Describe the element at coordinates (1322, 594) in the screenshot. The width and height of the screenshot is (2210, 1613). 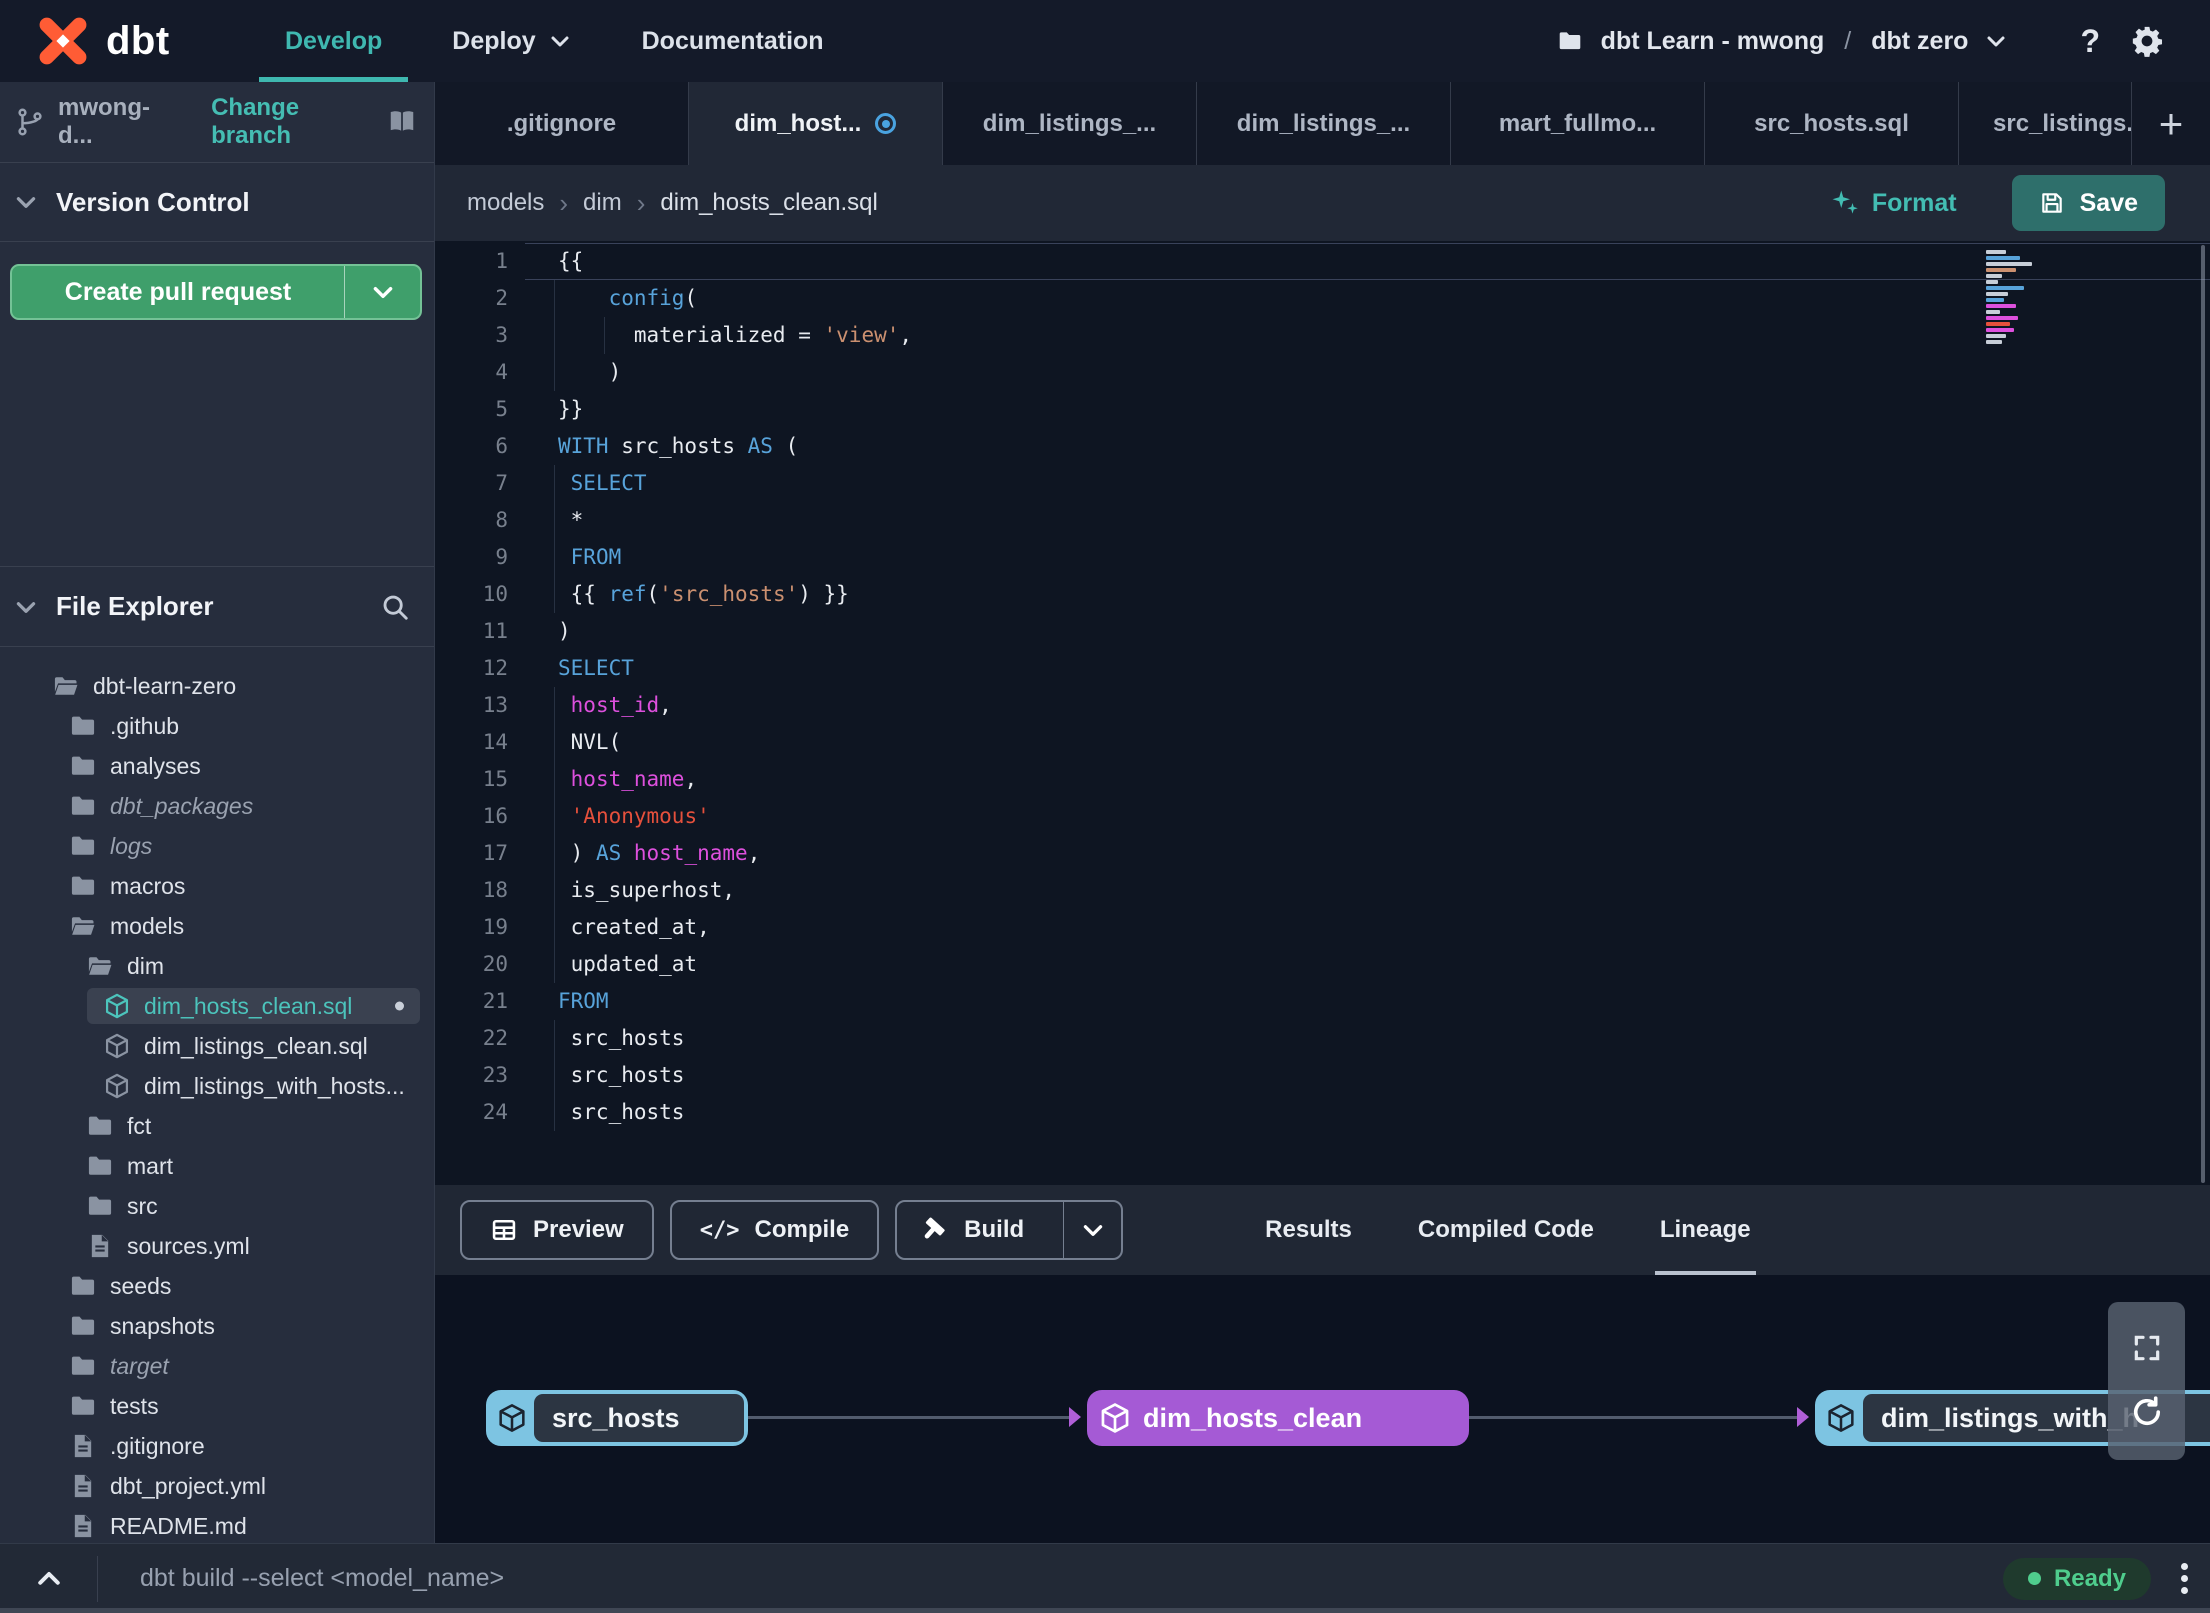
I see `code-line-10: 10 {{ ref('src_hosts') }}` at that location.